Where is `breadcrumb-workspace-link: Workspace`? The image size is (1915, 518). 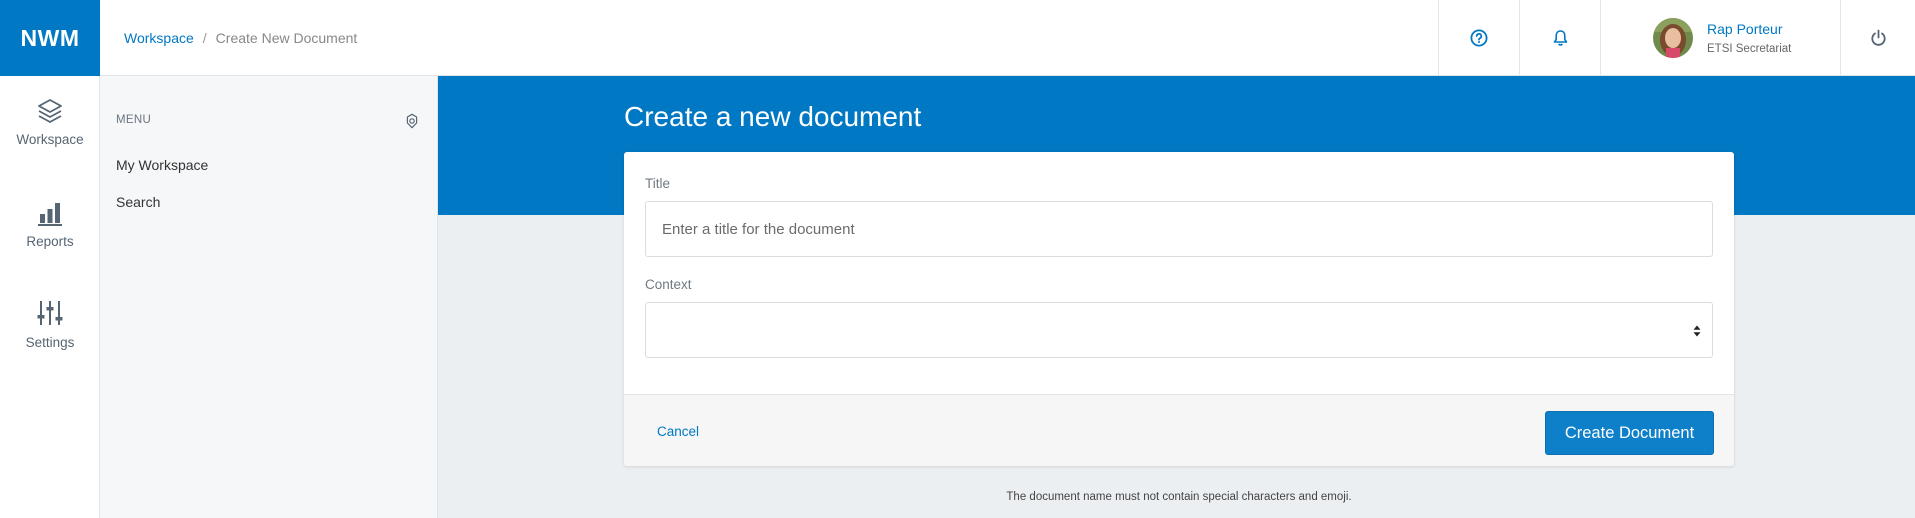 breadcrumb-workspace-link: Workspace is located at coordinates (159, 38).